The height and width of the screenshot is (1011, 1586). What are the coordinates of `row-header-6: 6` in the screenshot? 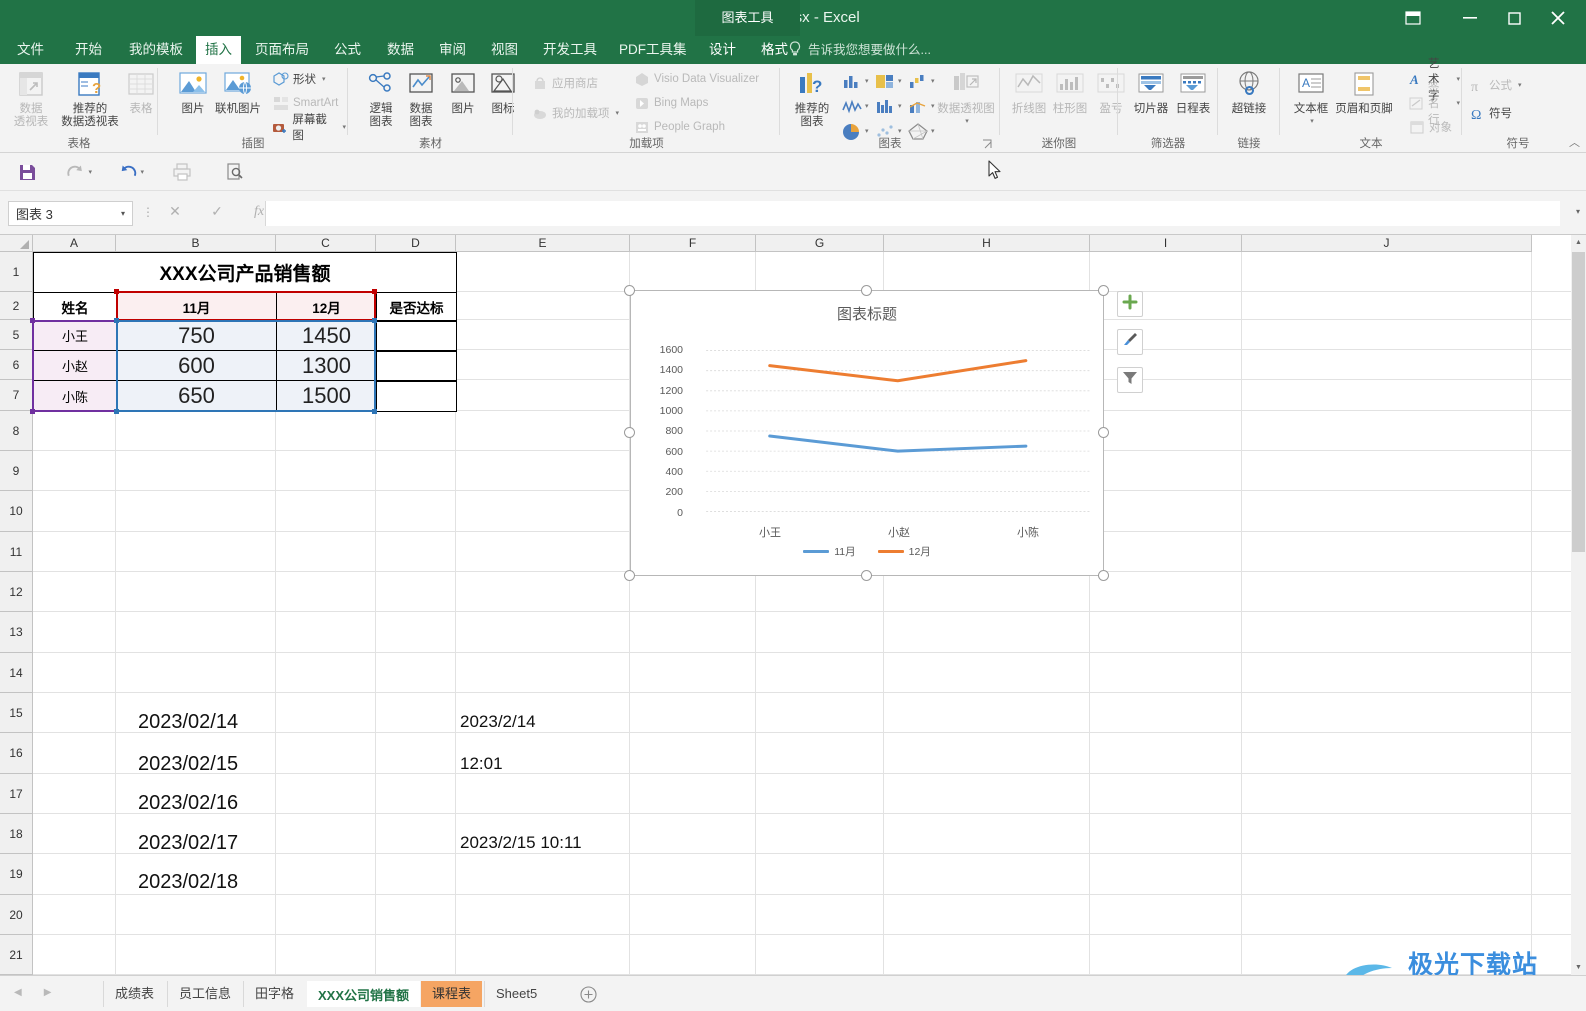 It's located at (16, 365).